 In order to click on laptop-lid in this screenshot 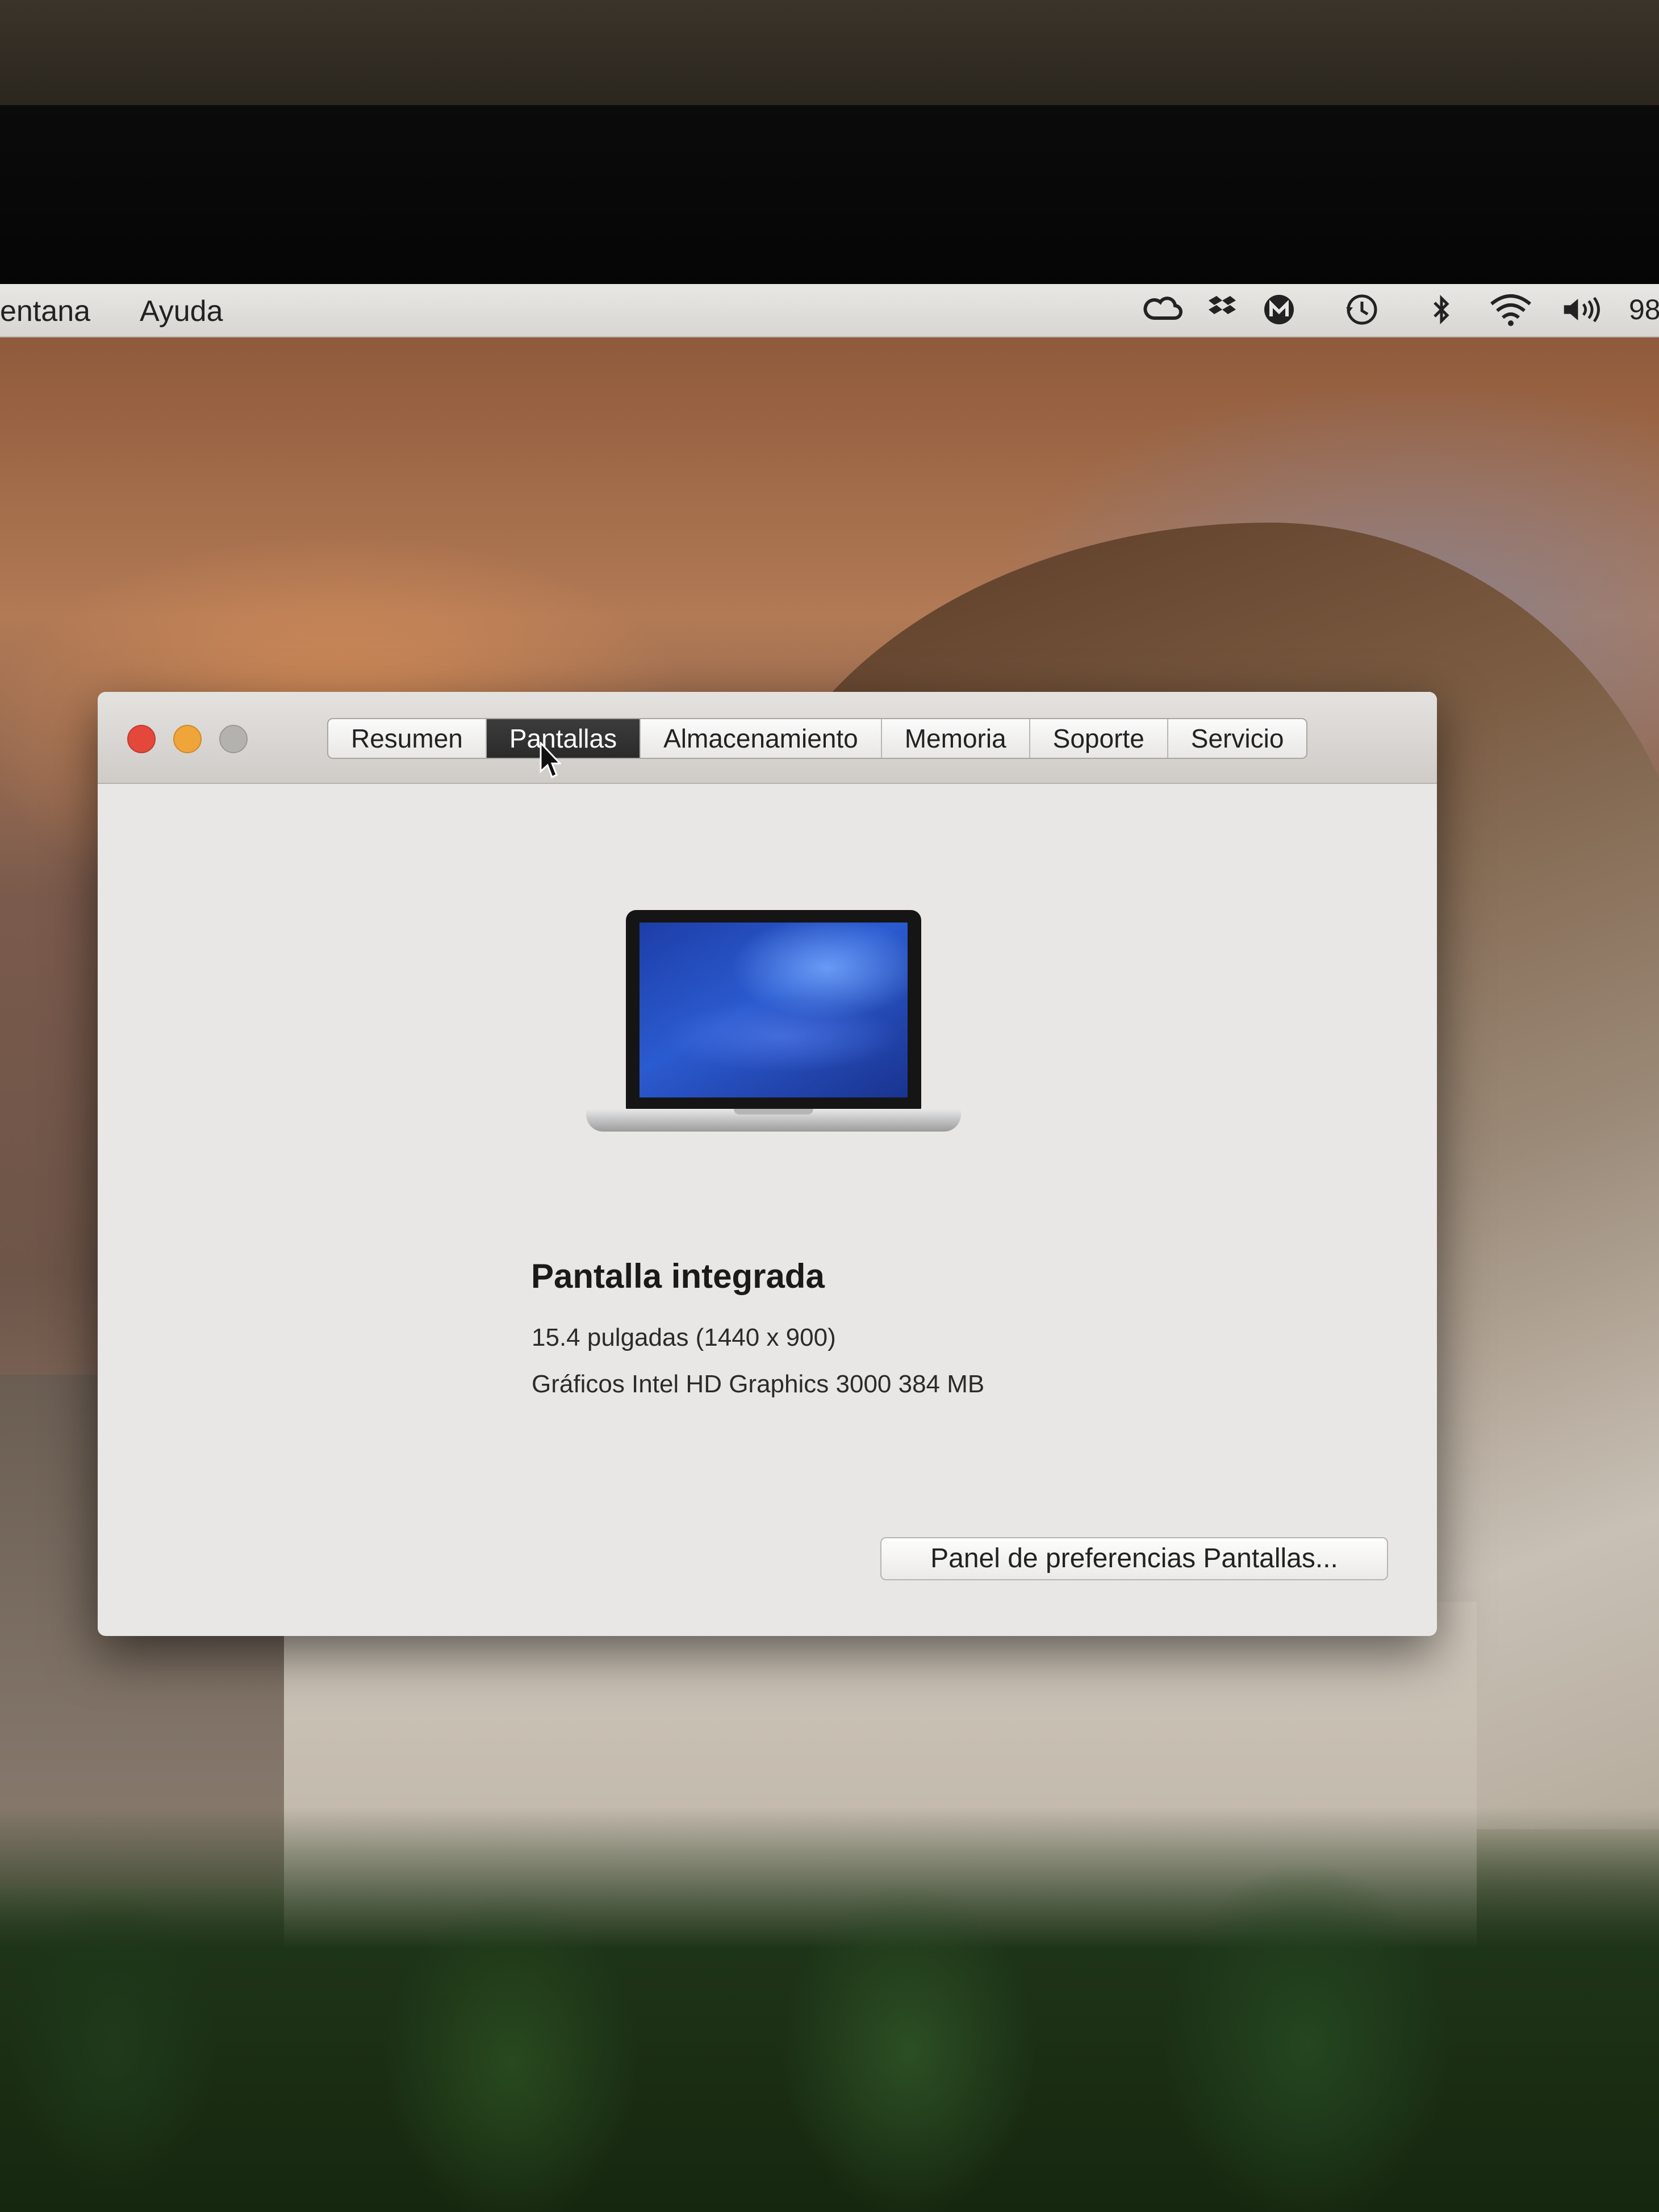, I will do `click(773, 1010)`.